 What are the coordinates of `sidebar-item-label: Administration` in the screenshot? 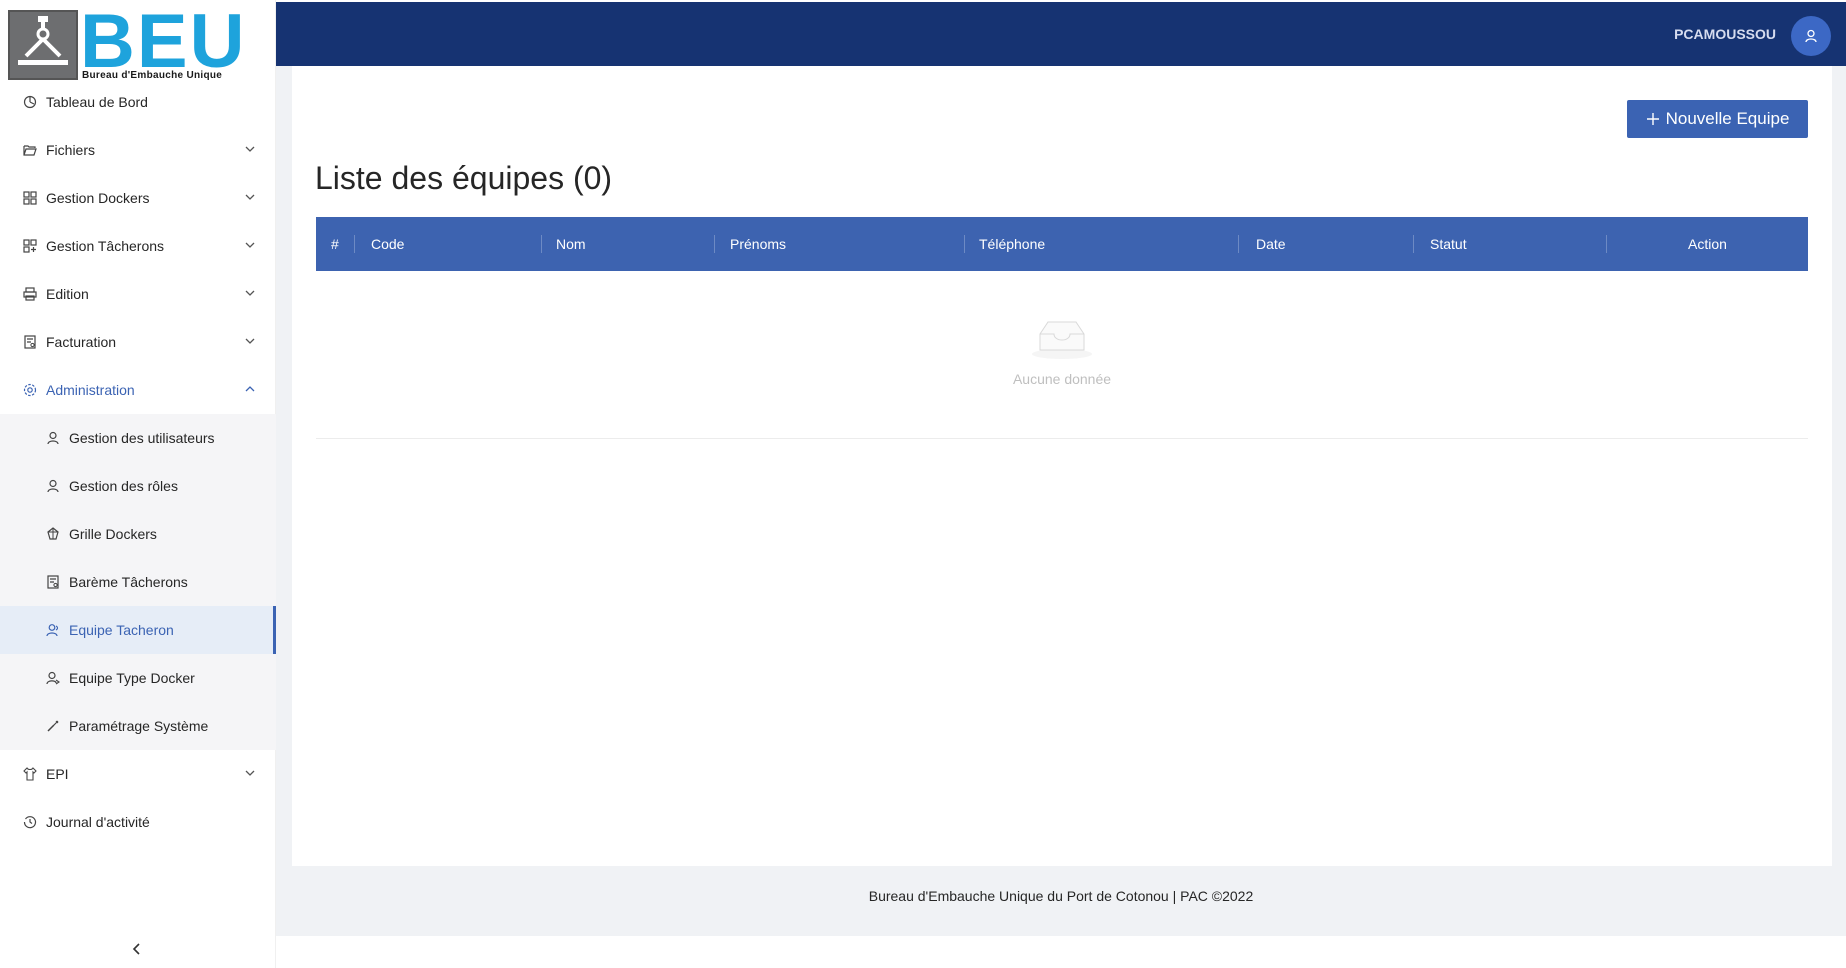 It's located at (90, 390).